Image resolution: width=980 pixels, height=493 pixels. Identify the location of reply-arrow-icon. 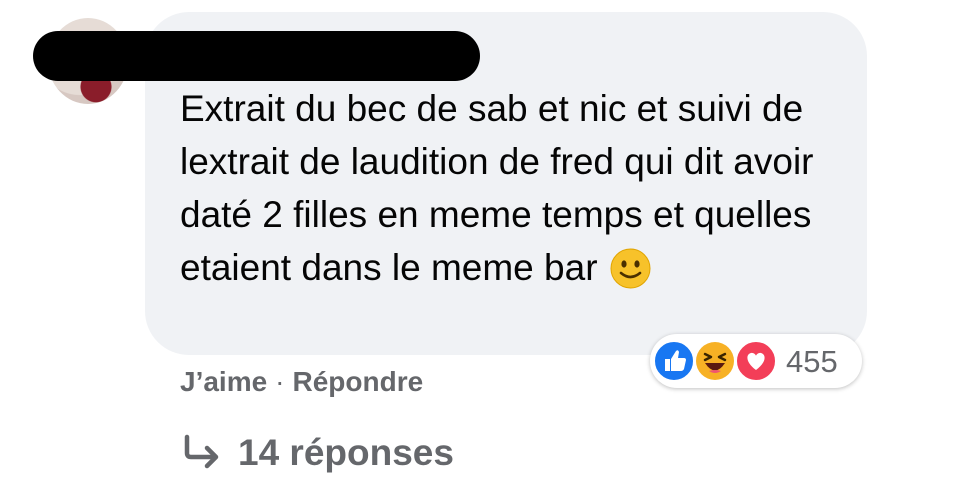
(202, 451).